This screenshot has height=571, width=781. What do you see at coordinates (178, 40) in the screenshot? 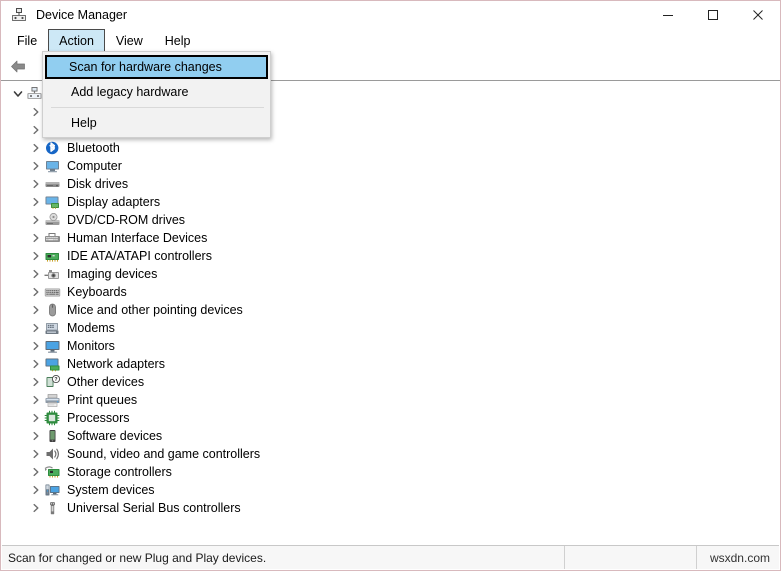
I see `menu-help: Help` at bounding box center [178, 40].